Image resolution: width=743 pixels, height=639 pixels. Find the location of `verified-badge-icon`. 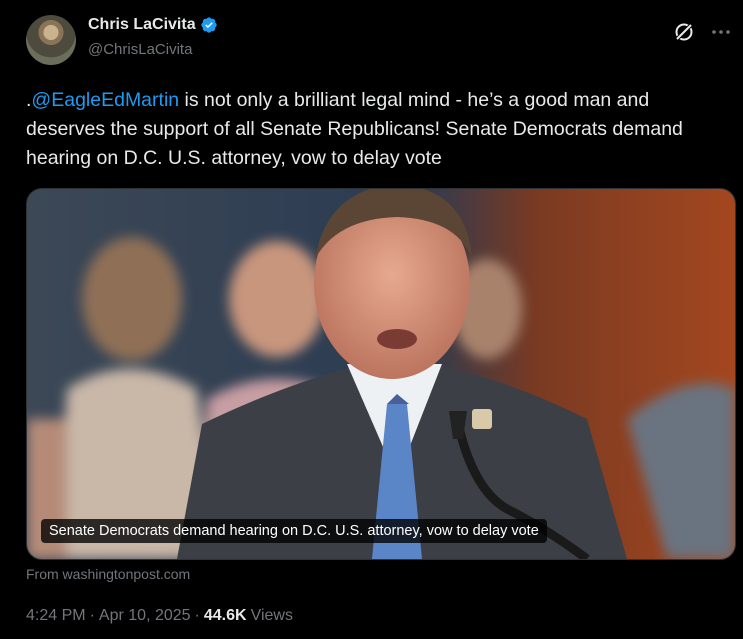

verified-badge-icon is located at coordinates (208, 25).